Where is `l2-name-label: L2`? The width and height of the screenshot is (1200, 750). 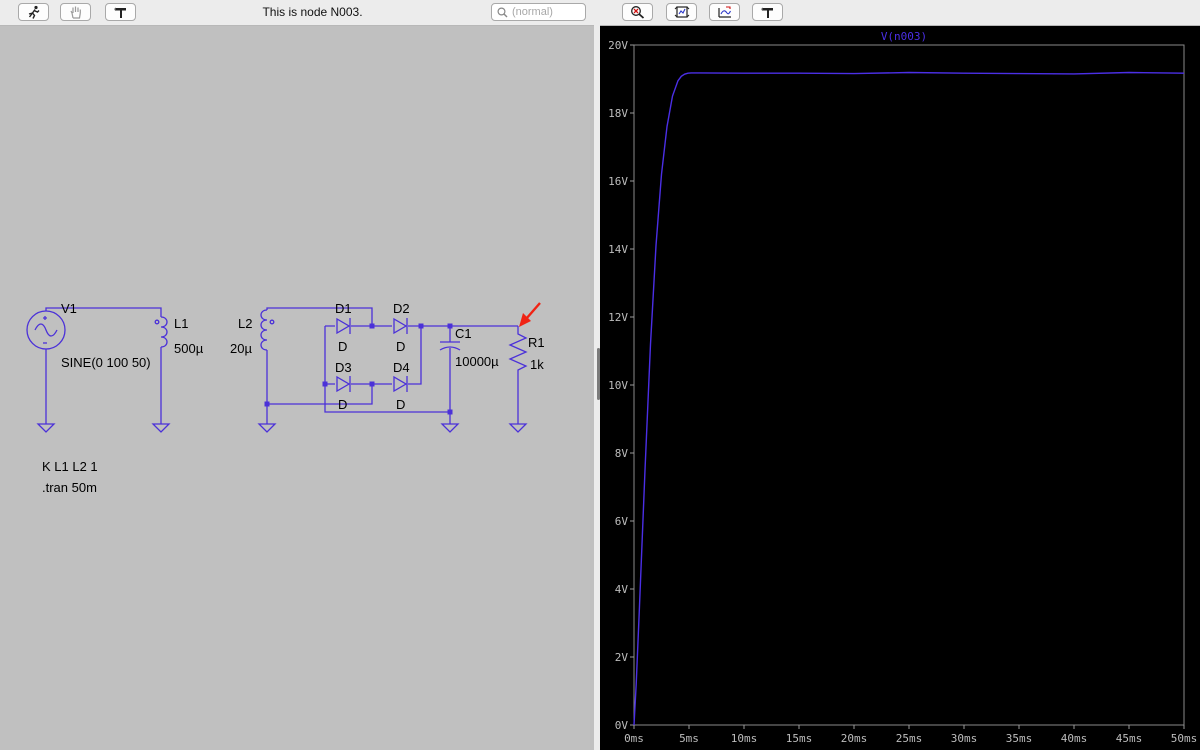 l2-name-label: L2 is located at coordinates (245, 324).